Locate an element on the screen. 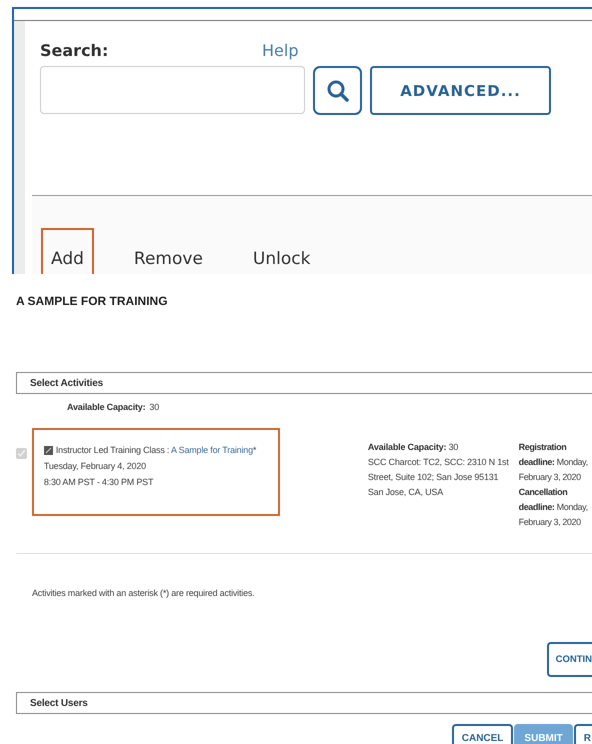 The image size is (592, 744). tab: Add is located at coordinates (67, 251).